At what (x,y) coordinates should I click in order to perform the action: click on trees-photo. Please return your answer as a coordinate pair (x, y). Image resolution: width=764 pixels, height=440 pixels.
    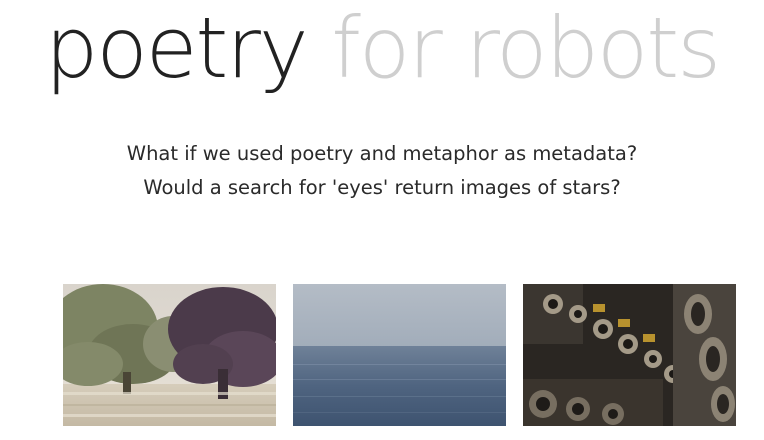
    Looking at the image, I should click on (169, 355).